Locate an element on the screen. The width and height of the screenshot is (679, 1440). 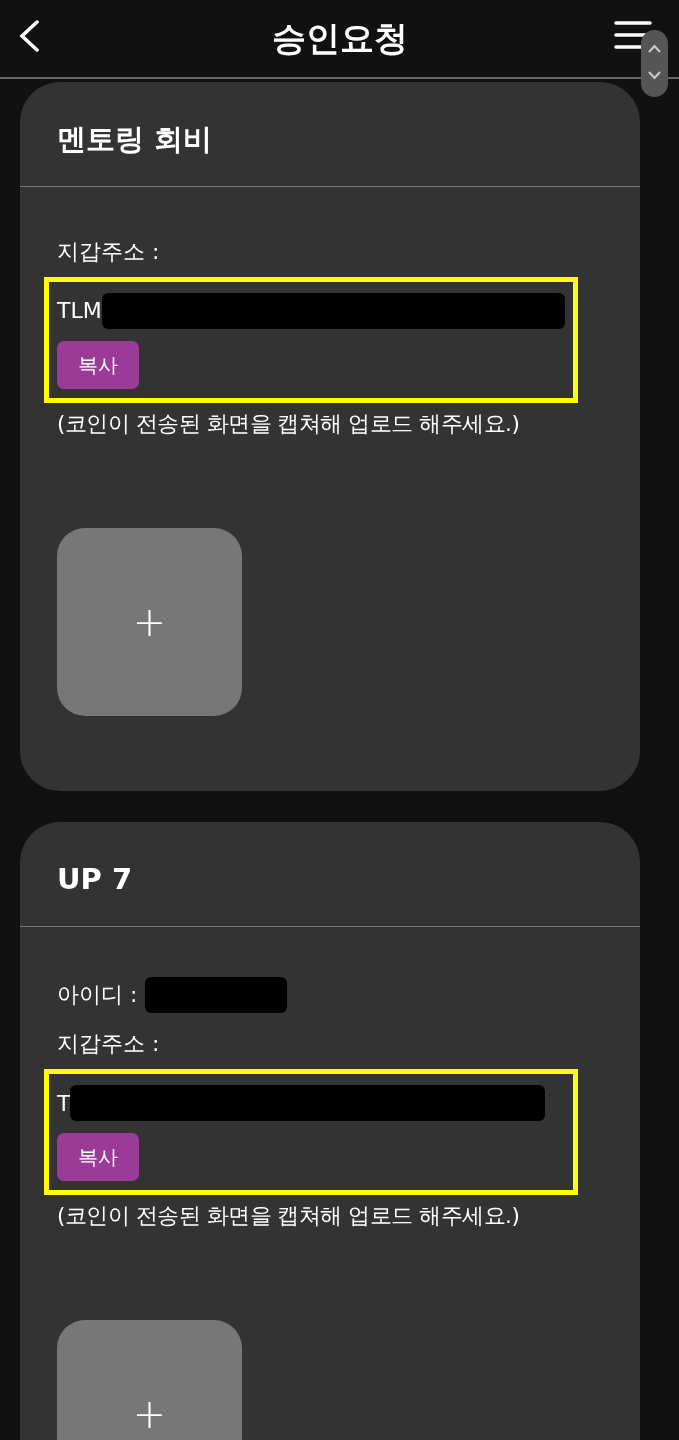
field-label: 아이디 : is located at coordinates (97, 995).